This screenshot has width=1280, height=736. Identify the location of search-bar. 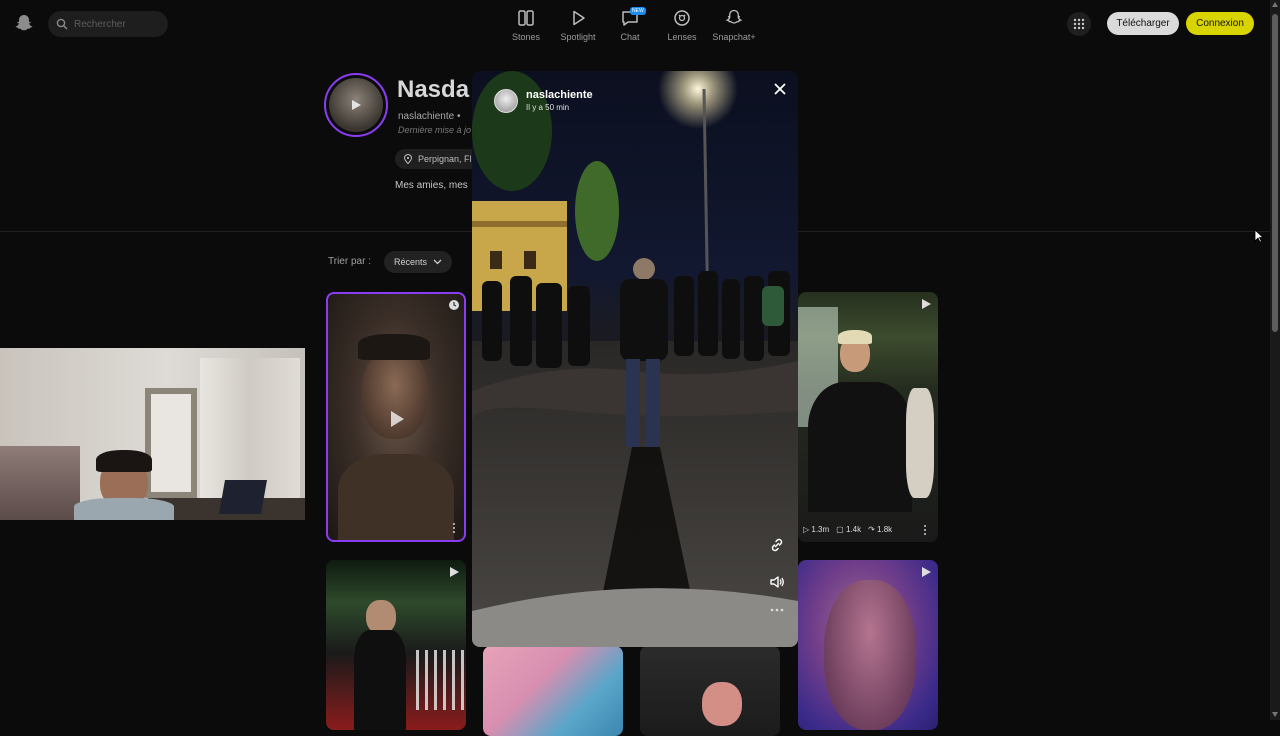
(108, 24).